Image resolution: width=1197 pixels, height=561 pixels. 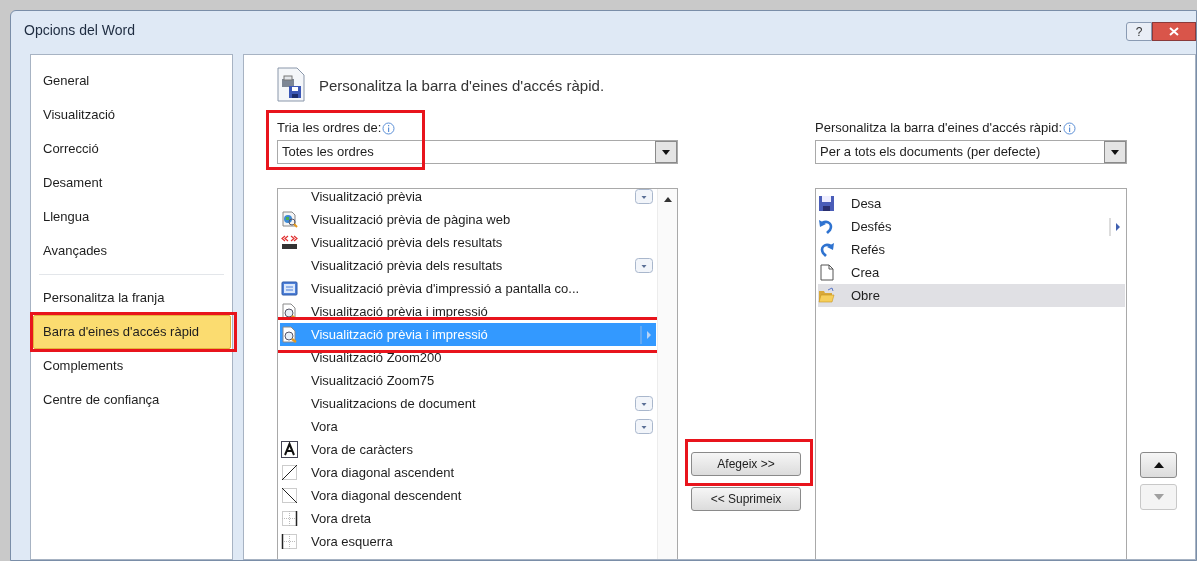 I want to click on left-border-icon, so click(x=289, y=541).